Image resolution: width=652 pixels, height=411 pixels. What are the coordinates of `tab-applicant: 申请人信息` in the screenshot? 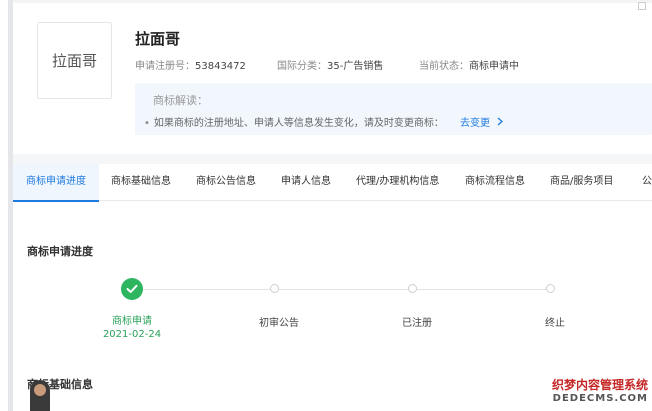 It's located at (306, 182).